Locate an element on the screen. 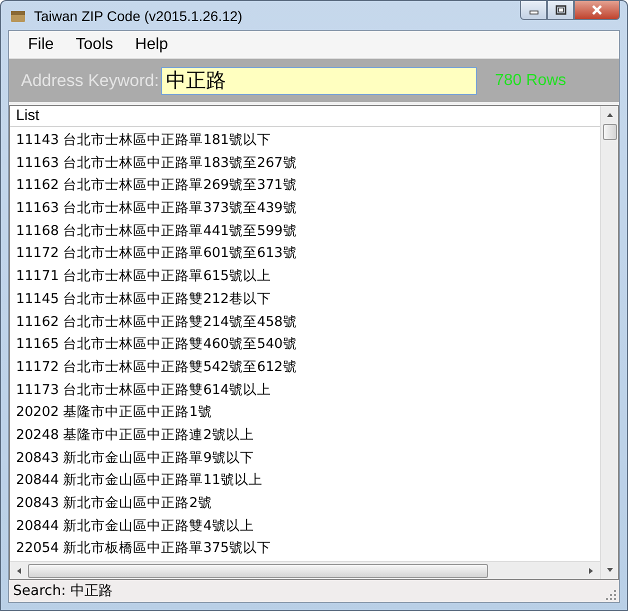  scroll-up-icon is located at coordinates (610, 115).